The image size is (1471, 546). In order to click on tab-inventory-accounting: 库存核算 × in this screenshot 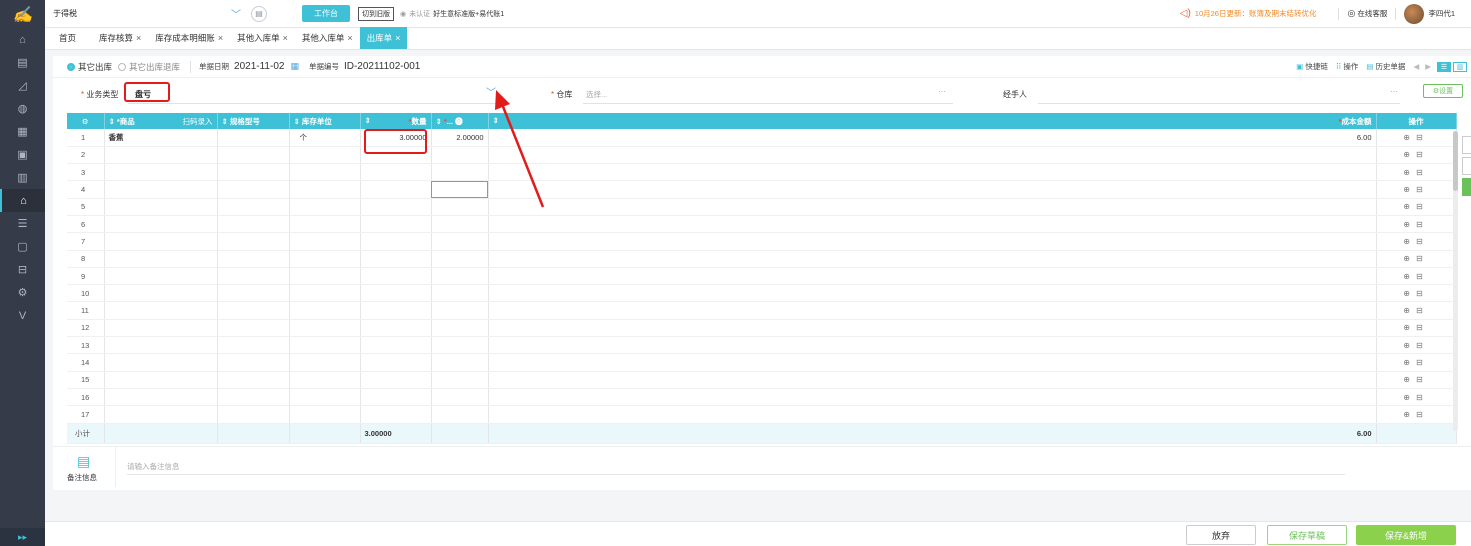, I will do `click(120, 38)`.